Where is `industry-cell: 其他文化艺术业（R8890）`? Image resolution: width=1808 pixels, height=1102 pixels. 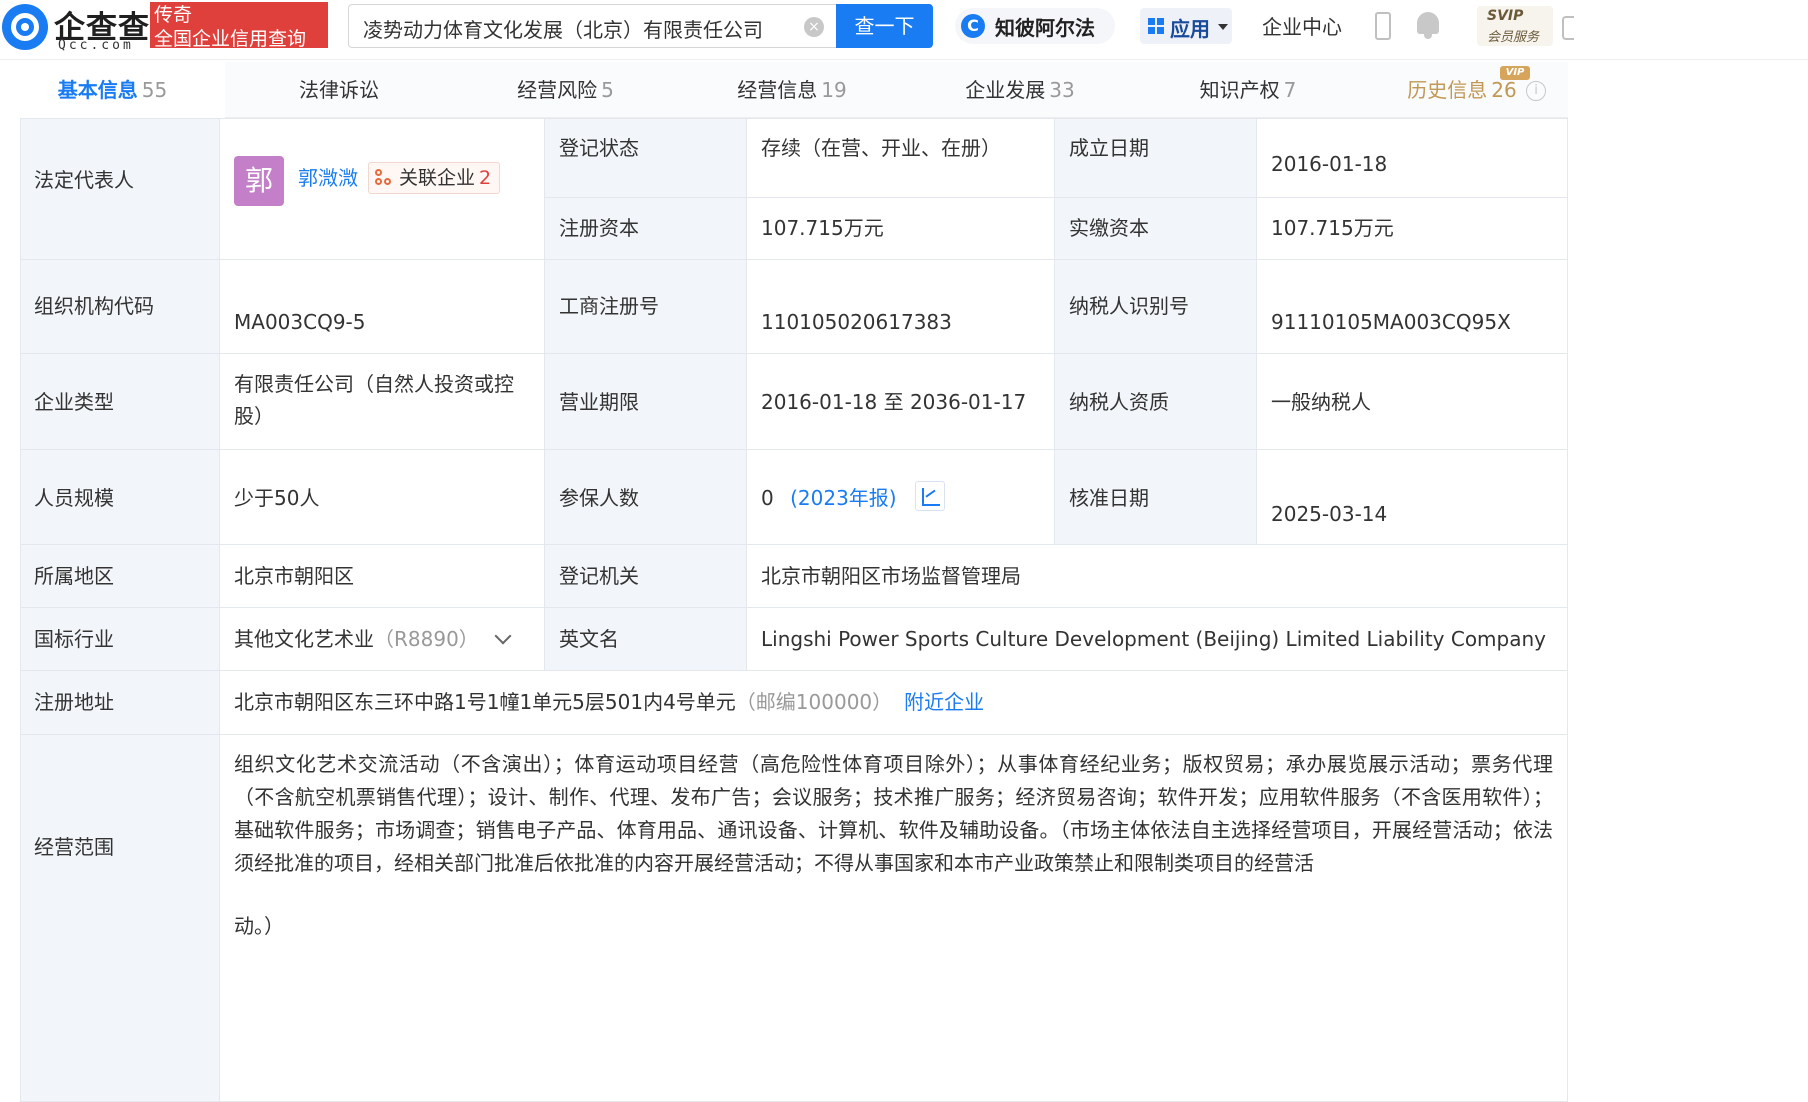
industry-cell: 其他文化艺术业（R8890） is located at coordinates (382, 639).